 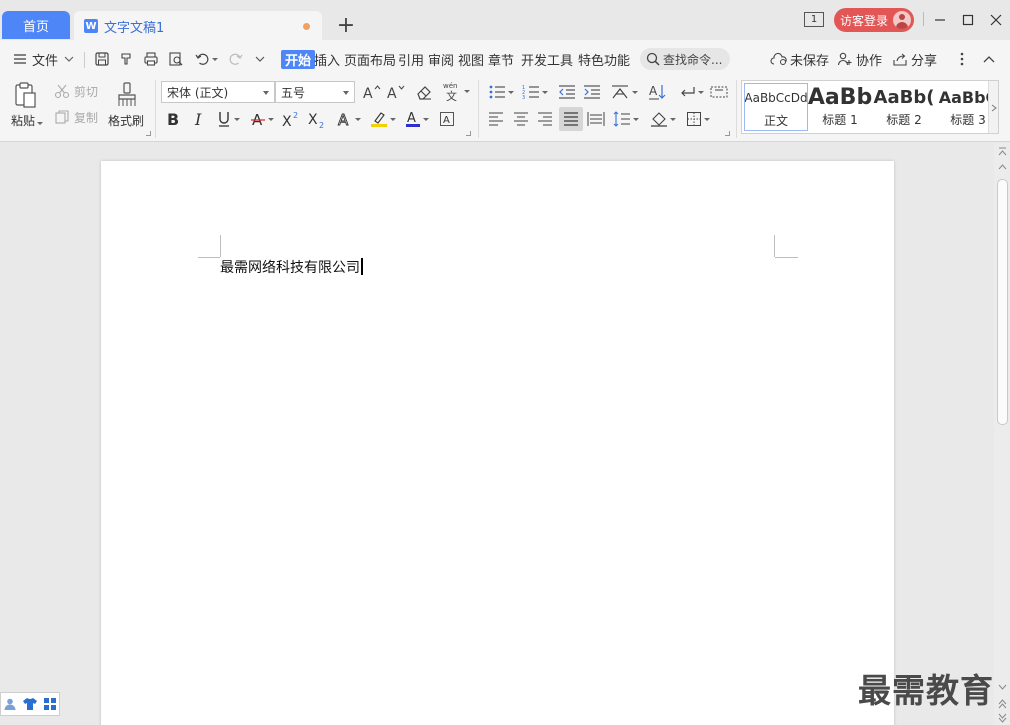 What do you see at coordinates (327, 59) in the screenshot?
I see `tab-insert: 插入` at bounding box center [327, 59].